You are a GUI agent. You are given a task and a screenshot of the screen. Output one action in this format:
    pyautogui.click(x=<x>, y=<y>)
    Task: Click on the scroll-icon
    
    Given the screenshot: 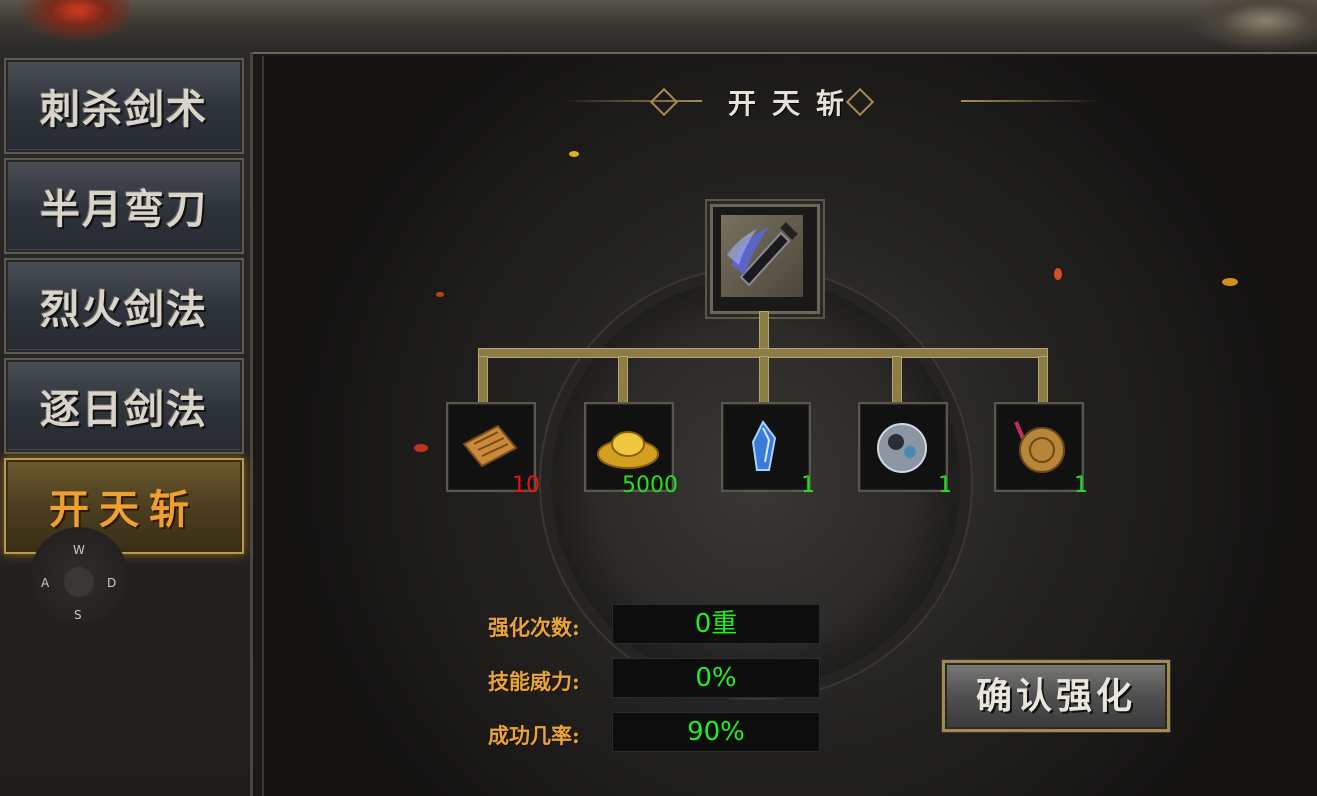 What is the action you would take?
    pyautogui.click(x=490, y=446)
    